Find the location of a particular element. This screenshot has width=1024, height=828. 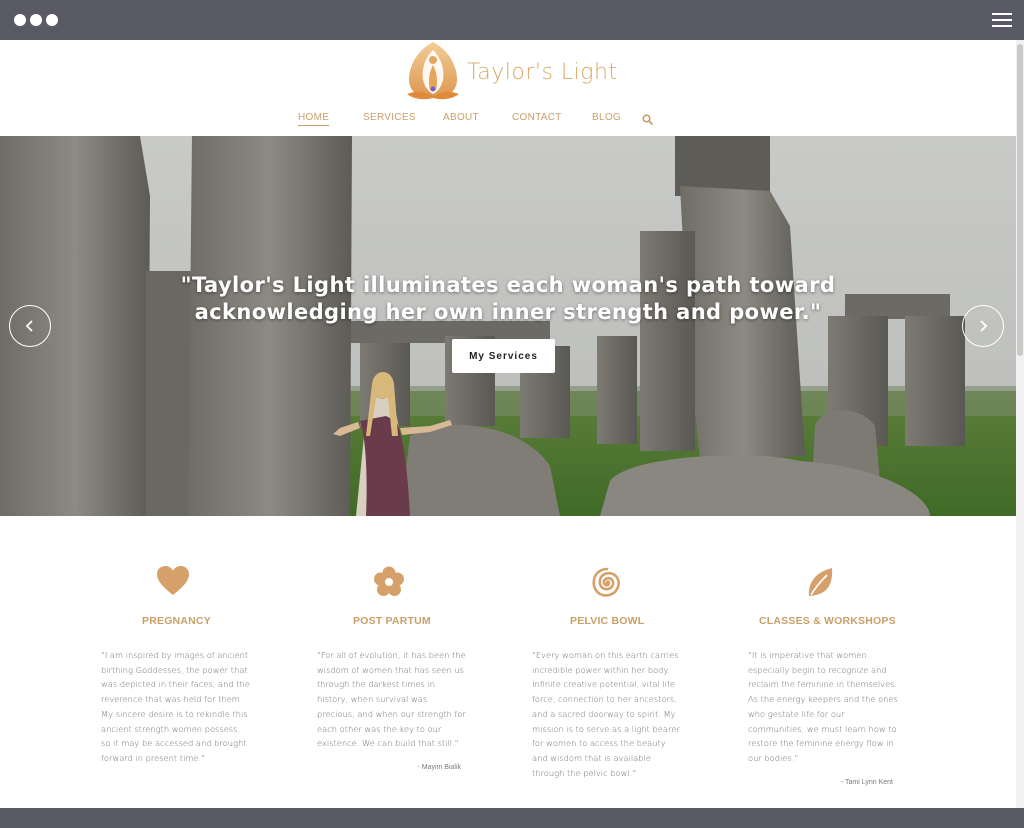

bottom-bar is located at coordinates (512, 818).